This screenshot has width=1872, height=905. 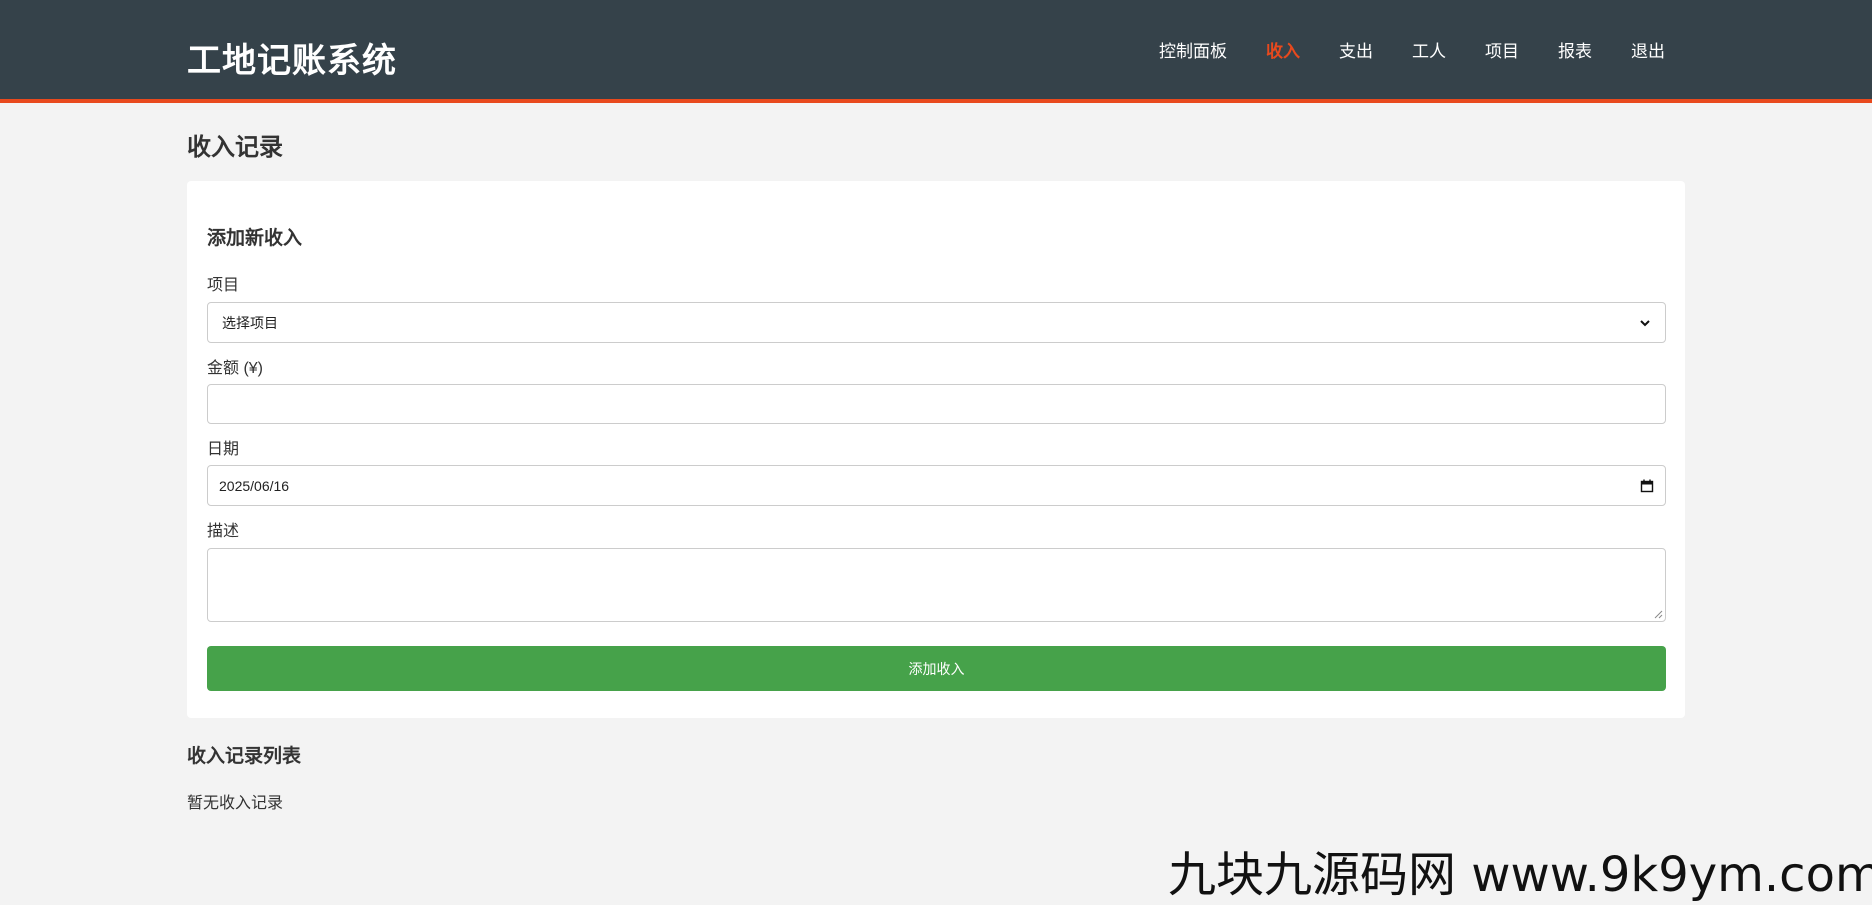 What do you see at coordinates (1658, 614) in the screenshot?
I see `resize-grip-icon` at bounding box center [1658, 614].